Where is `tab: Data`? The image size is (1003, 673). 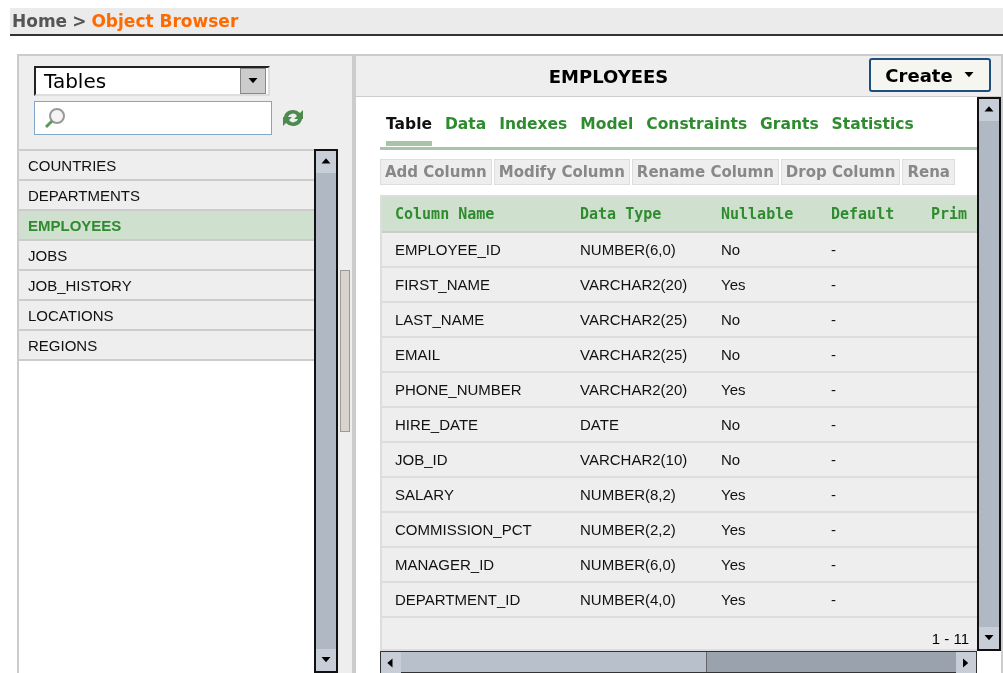
tab: Data is located at coordinates (465, 125).